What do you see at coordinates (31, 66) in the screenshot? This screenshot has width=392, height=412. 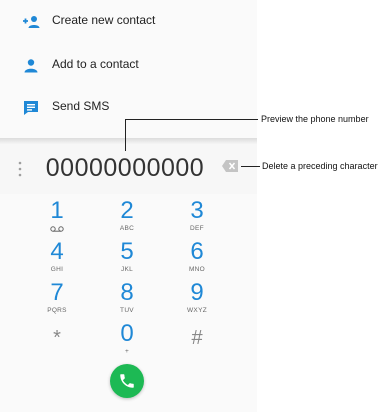 I see `person-icon` at bounding box center [31, 66].